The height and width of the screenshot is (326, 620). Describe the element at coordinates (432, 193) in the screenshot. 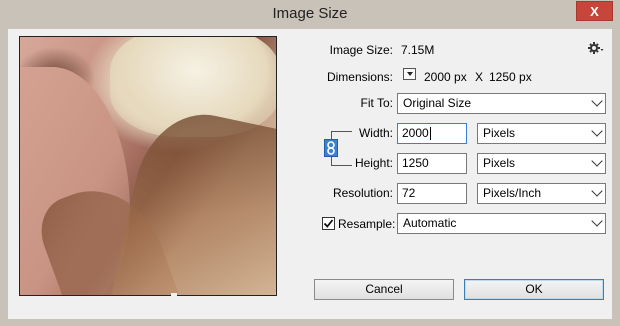

I see `resolution-input: 72` at that location.